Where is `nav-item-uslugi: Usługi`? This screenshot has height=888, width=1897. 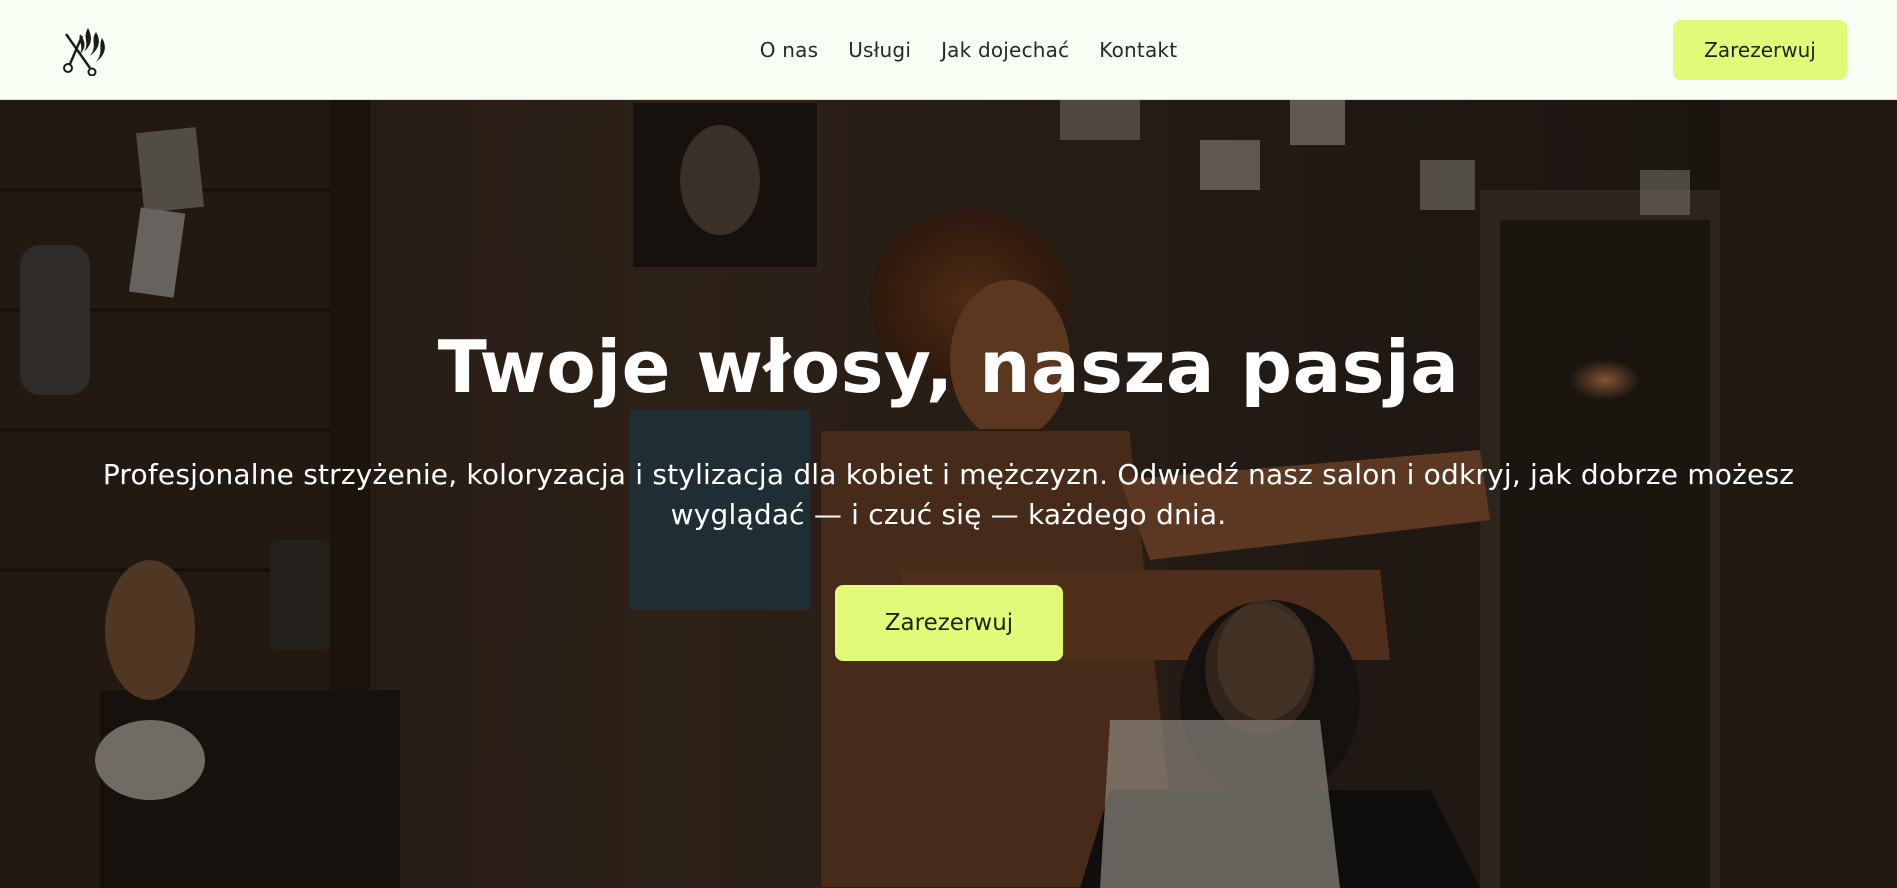 nav-item-uslugi: Usługi is located at coordinates (879, 50).